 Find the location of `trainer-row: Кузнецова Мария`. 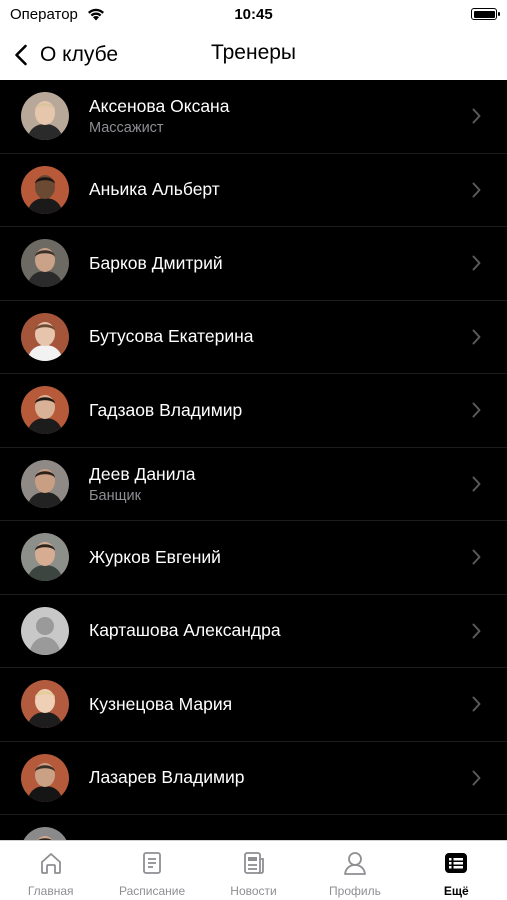

trainer-row: Кузнецова Мария is located at coordinates (253, 705).